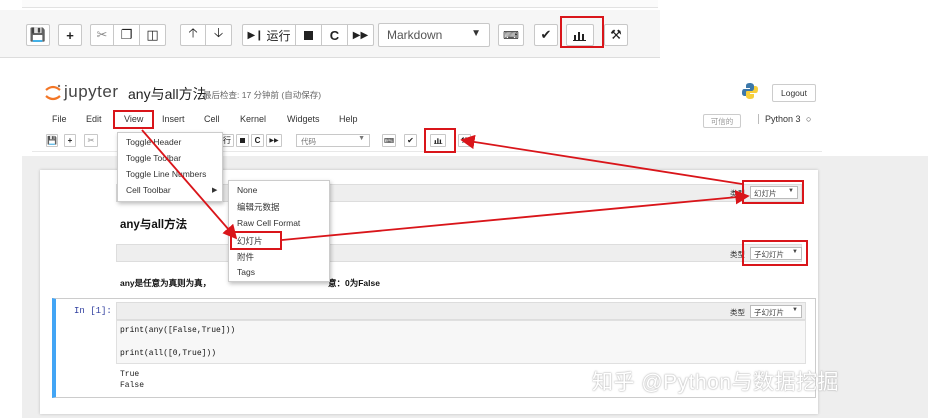  Describe the element at coordinates (189, 184) in the screenshot. I see `arrow-view-to-slideshow` at that location.